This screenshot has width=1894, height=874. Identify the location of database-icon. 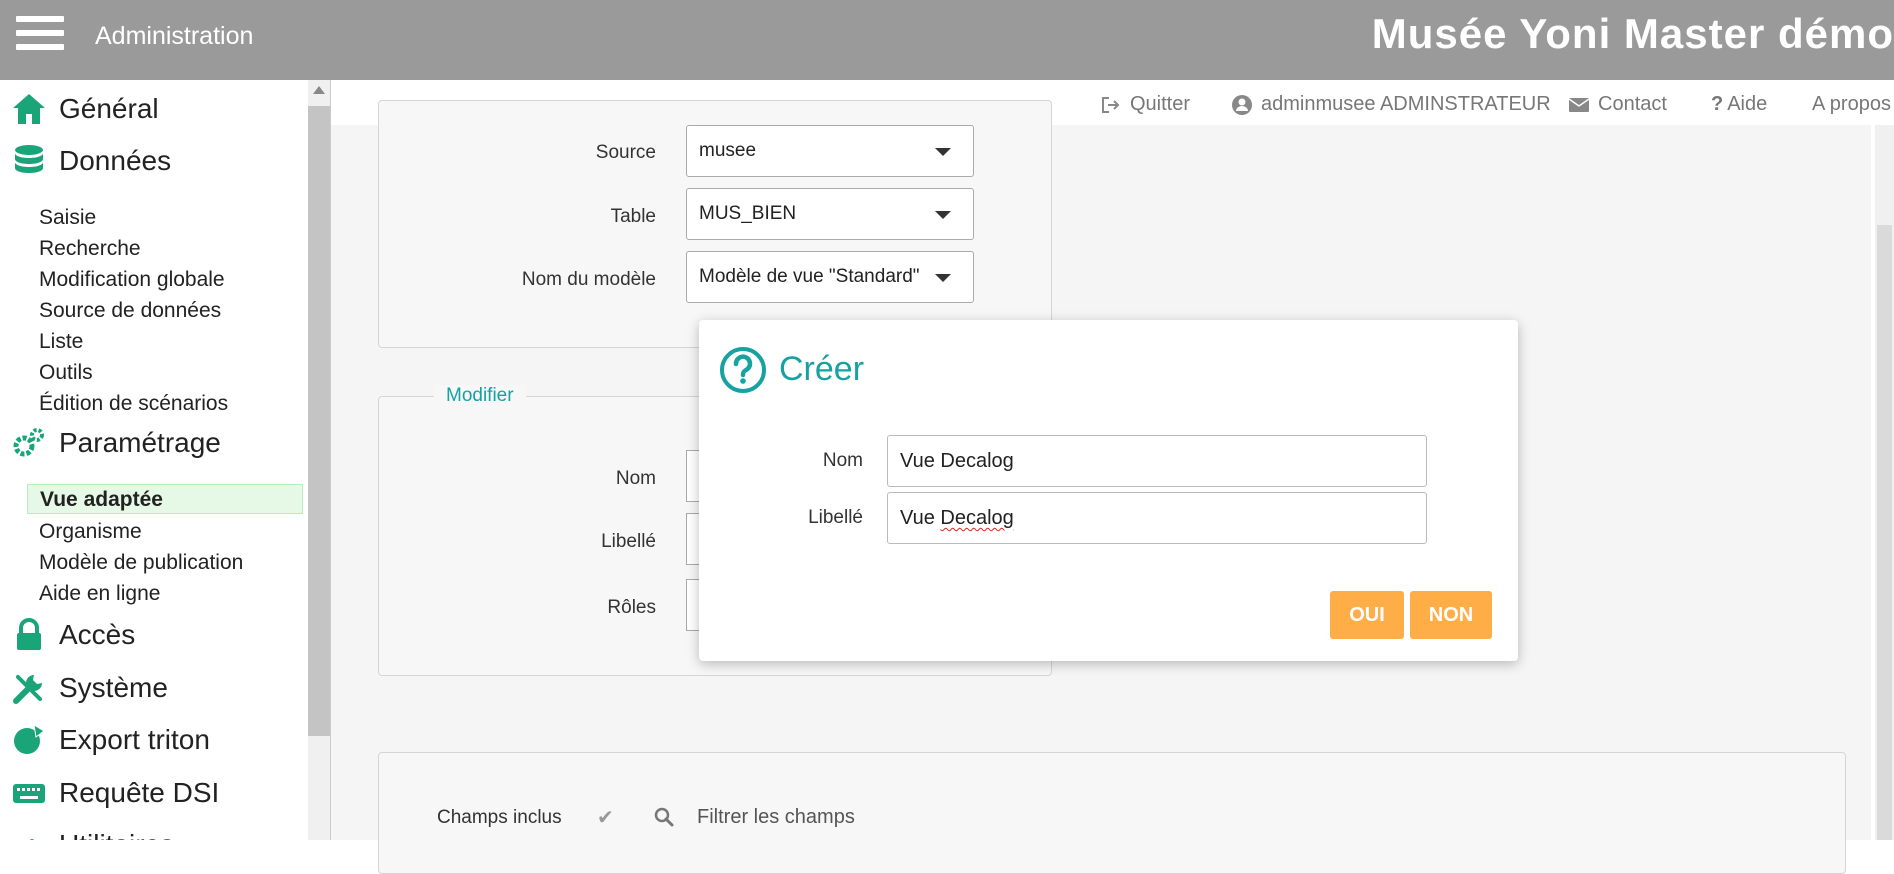
(29, 159).